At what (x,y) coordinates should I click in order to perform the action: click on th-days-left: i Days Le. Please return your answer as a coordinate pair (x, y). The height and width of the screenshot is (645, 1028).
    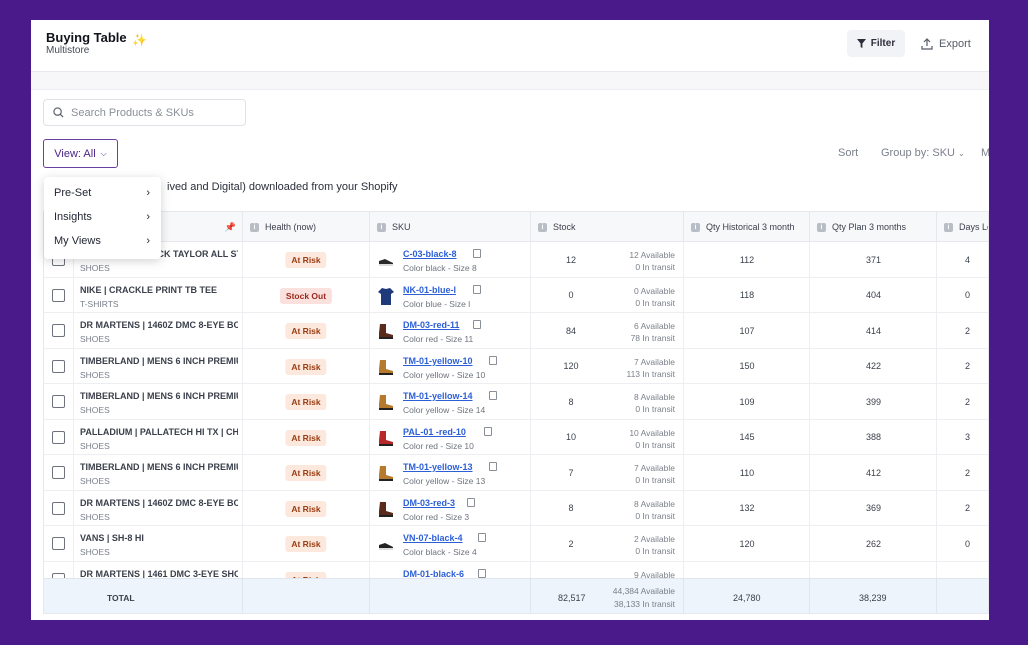
    Looking at the image, I should click on (962, 227).